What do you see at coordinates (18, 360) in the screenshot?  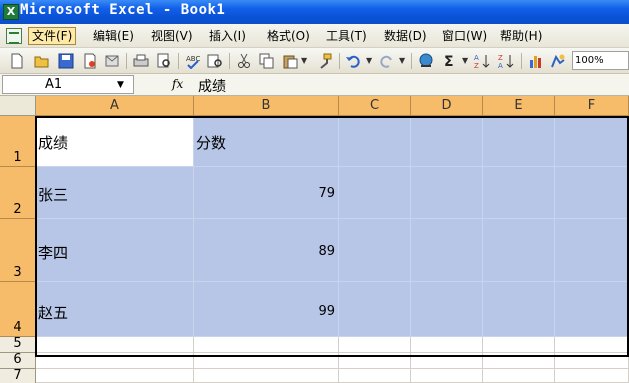 I see `row-header-6: 6` at bounding box center [18, 360].